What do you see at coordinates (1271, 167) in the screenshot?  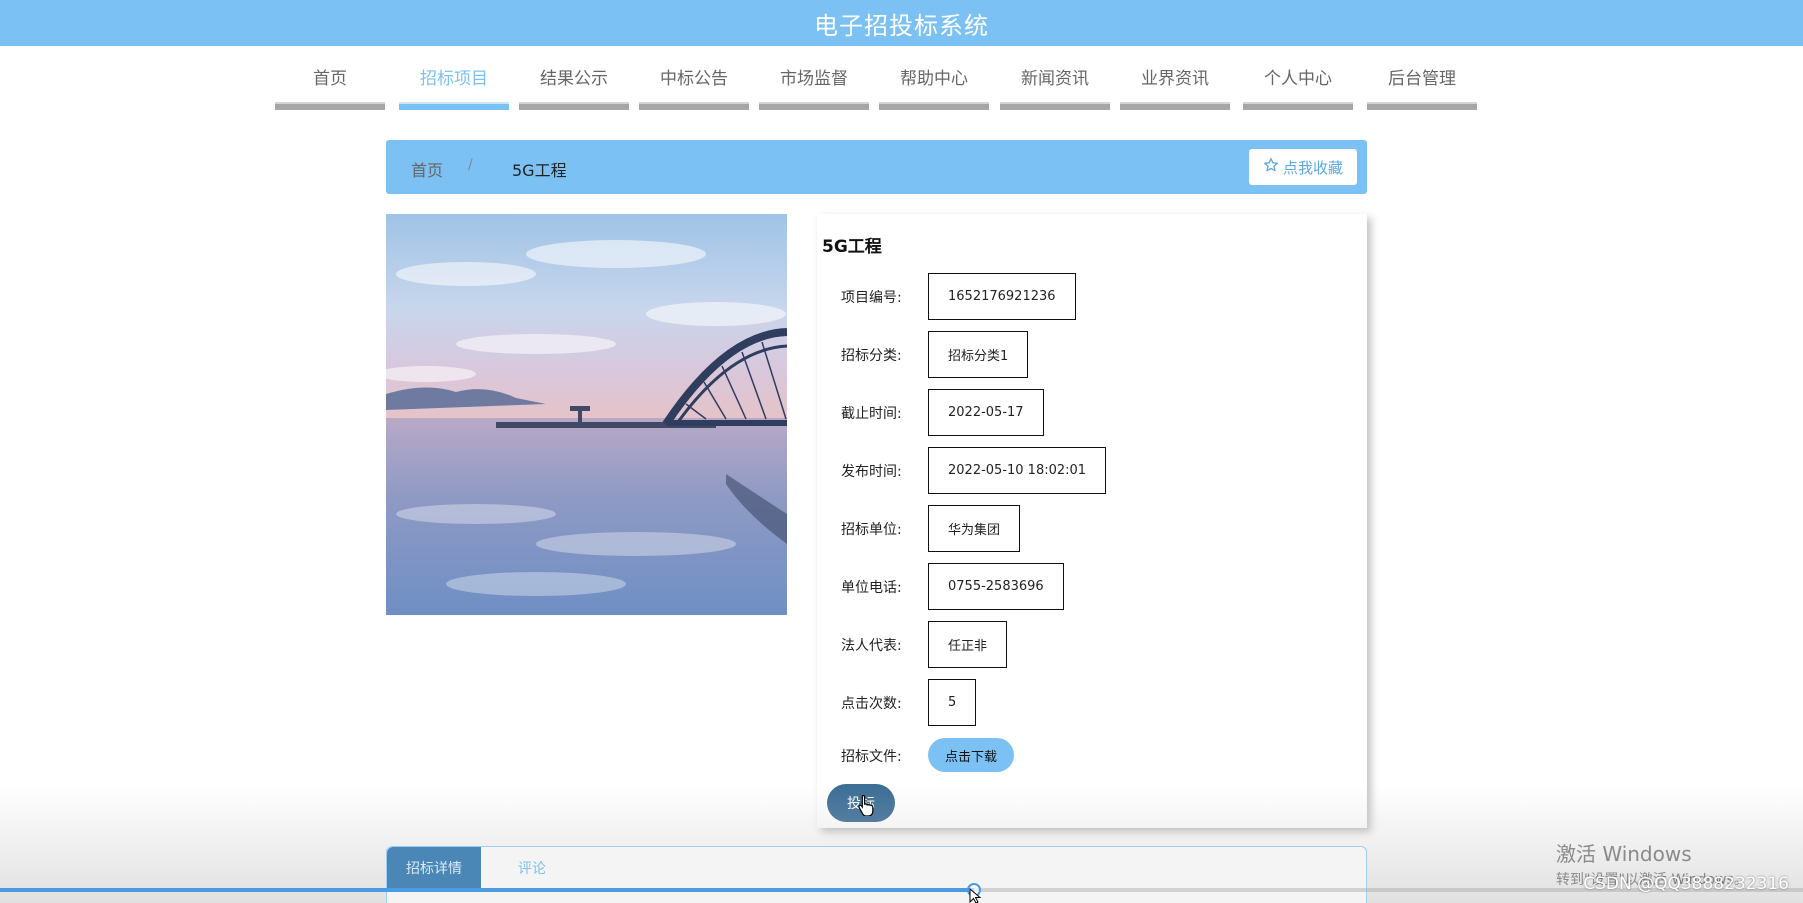 I see `star-outline-icon` at bounding box center [1271, 167].